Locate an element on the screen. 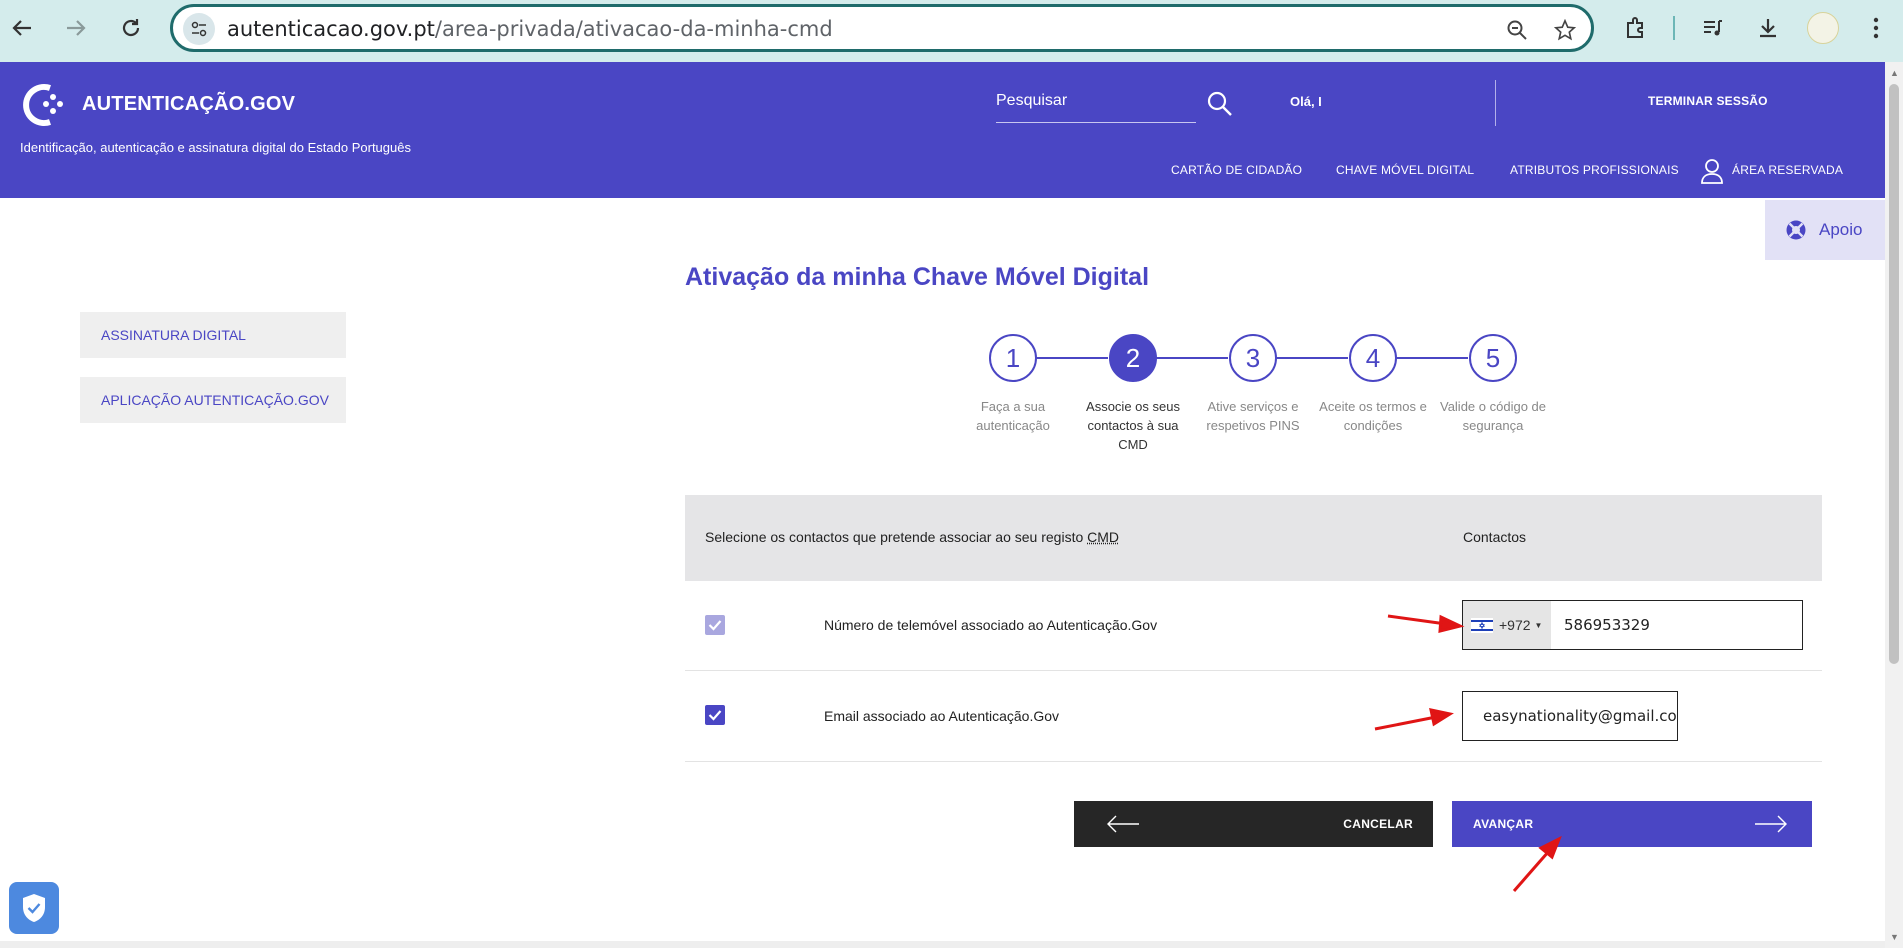  annotation-arrow-next is located at coordinates (1537, 863).